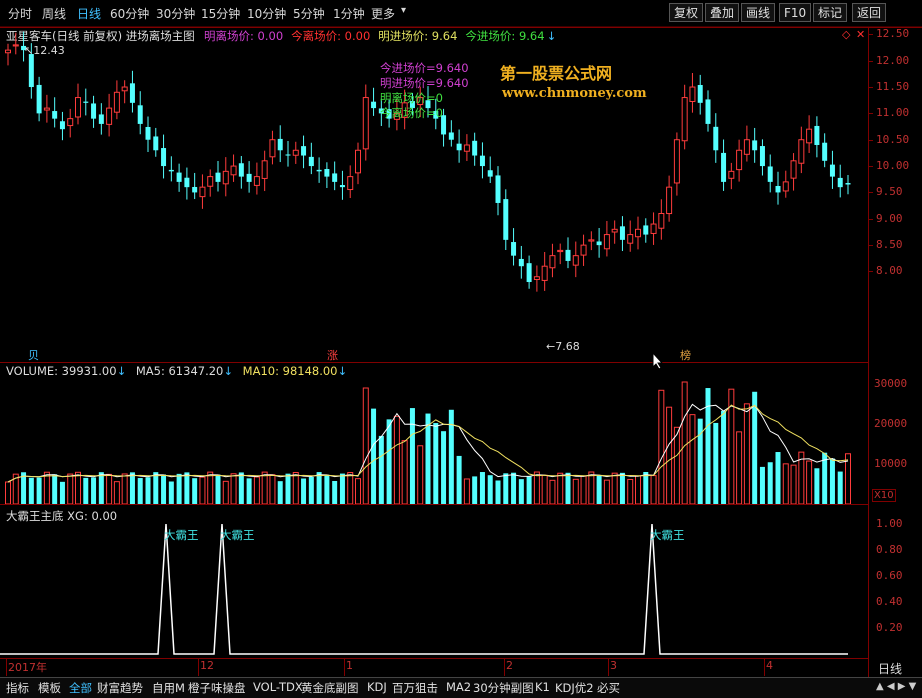  Describe the element at coordinates (686, 12) in the screenshot. I see `toolbar-button-0: 复权` at that location.